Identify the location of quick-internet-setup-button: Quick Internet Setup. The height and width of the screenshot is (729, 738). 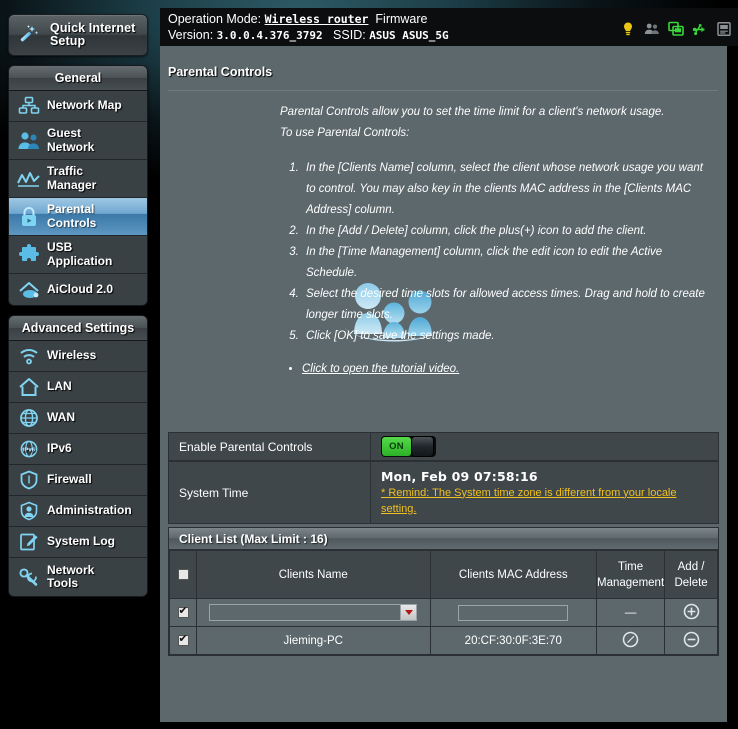
(78, 35).